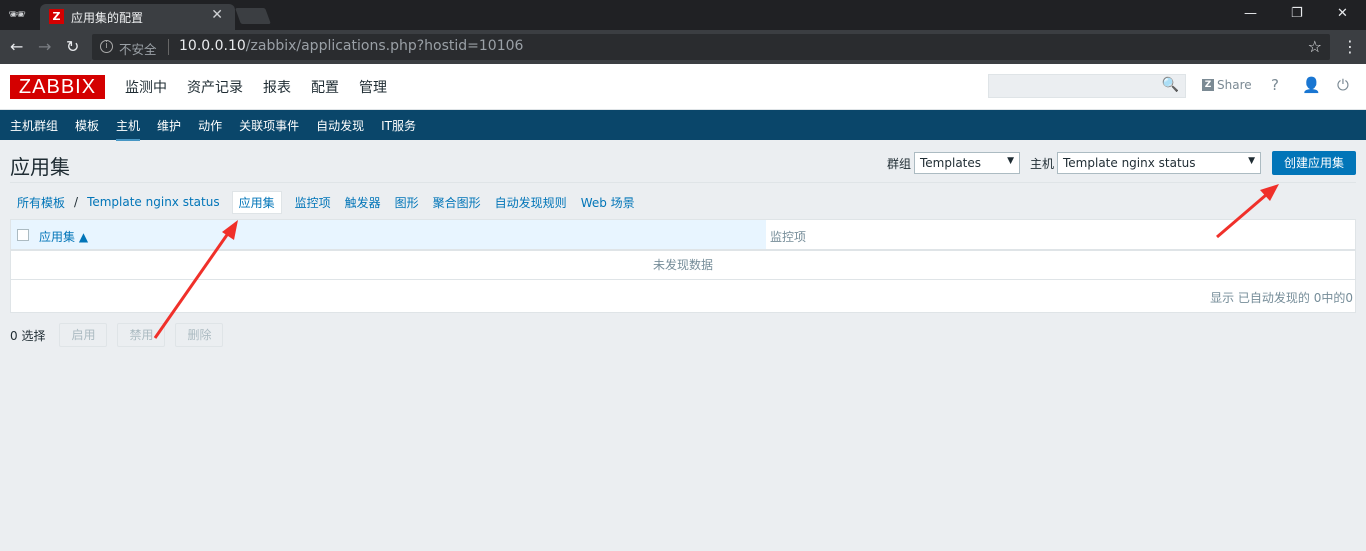 The height and width of the screenshot is (551, 1366). I want to click on arrow-to-create-button, so click(1247, 211).